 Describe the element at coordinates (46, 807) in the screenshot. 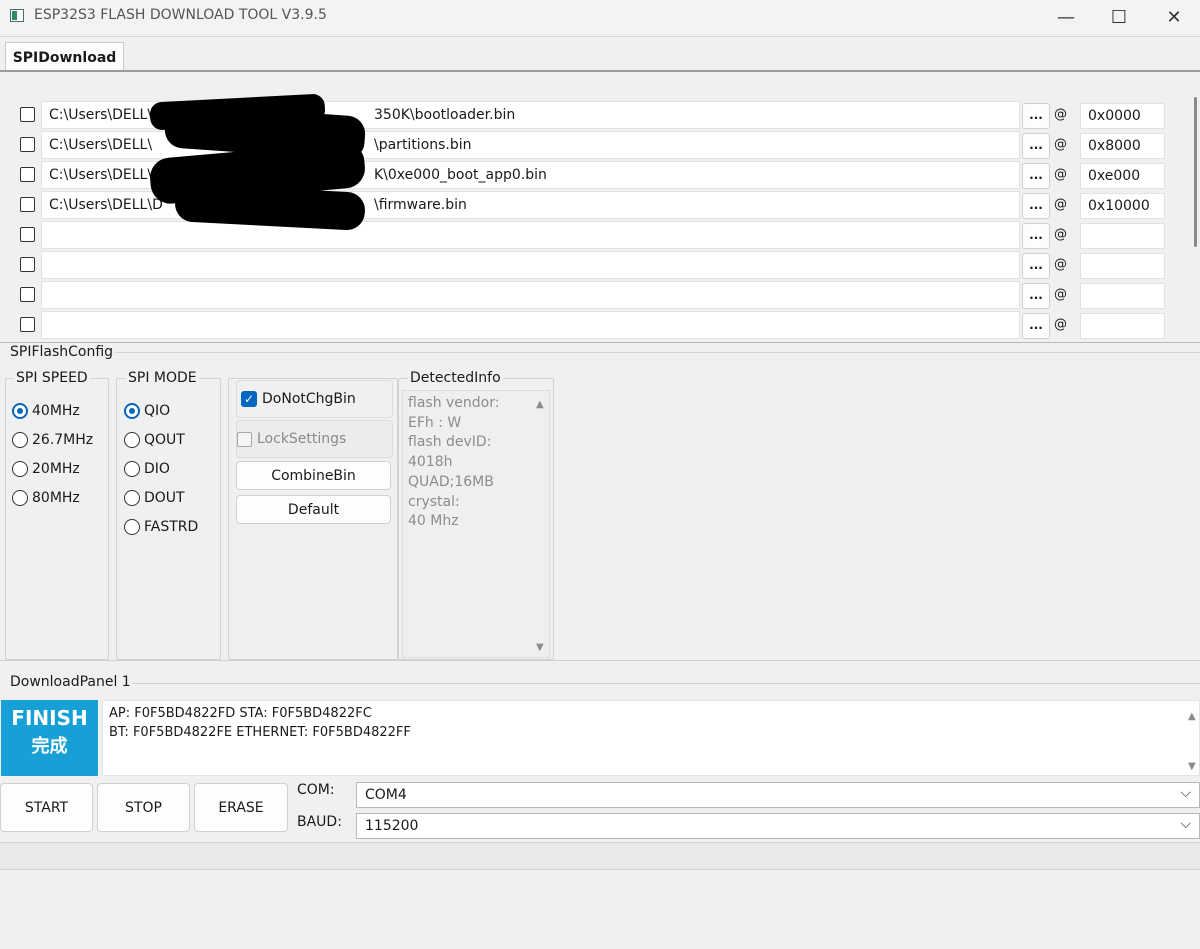

I see `start-button: START` at that location.